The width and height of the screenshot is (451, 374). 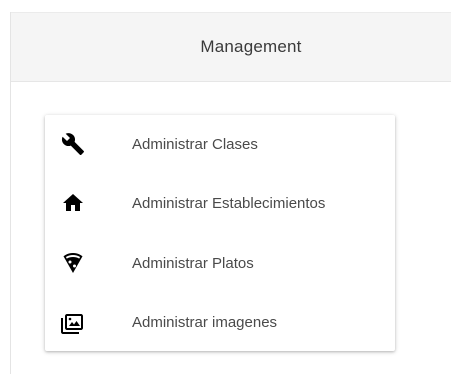 What do you see at coordinates (195, 144) in the screenshot?
I see `menu-item-label: Administrar Clases` at bounding box center [195, 144].